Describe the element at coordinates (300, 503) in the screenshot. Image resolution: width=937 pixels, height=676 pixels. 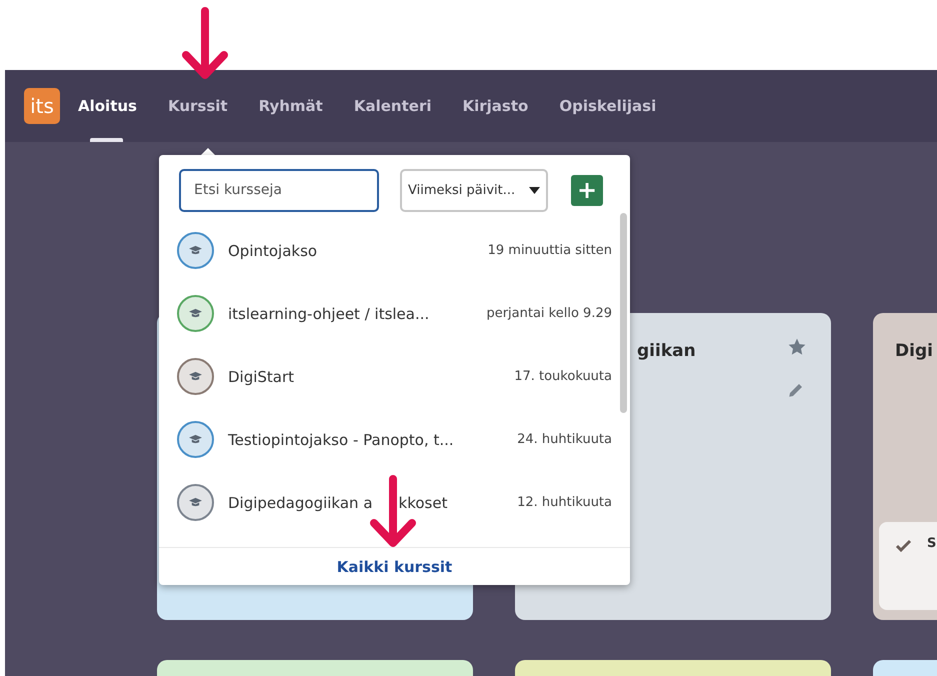
I see `course-name: Digipedagogiikan a` at that location.